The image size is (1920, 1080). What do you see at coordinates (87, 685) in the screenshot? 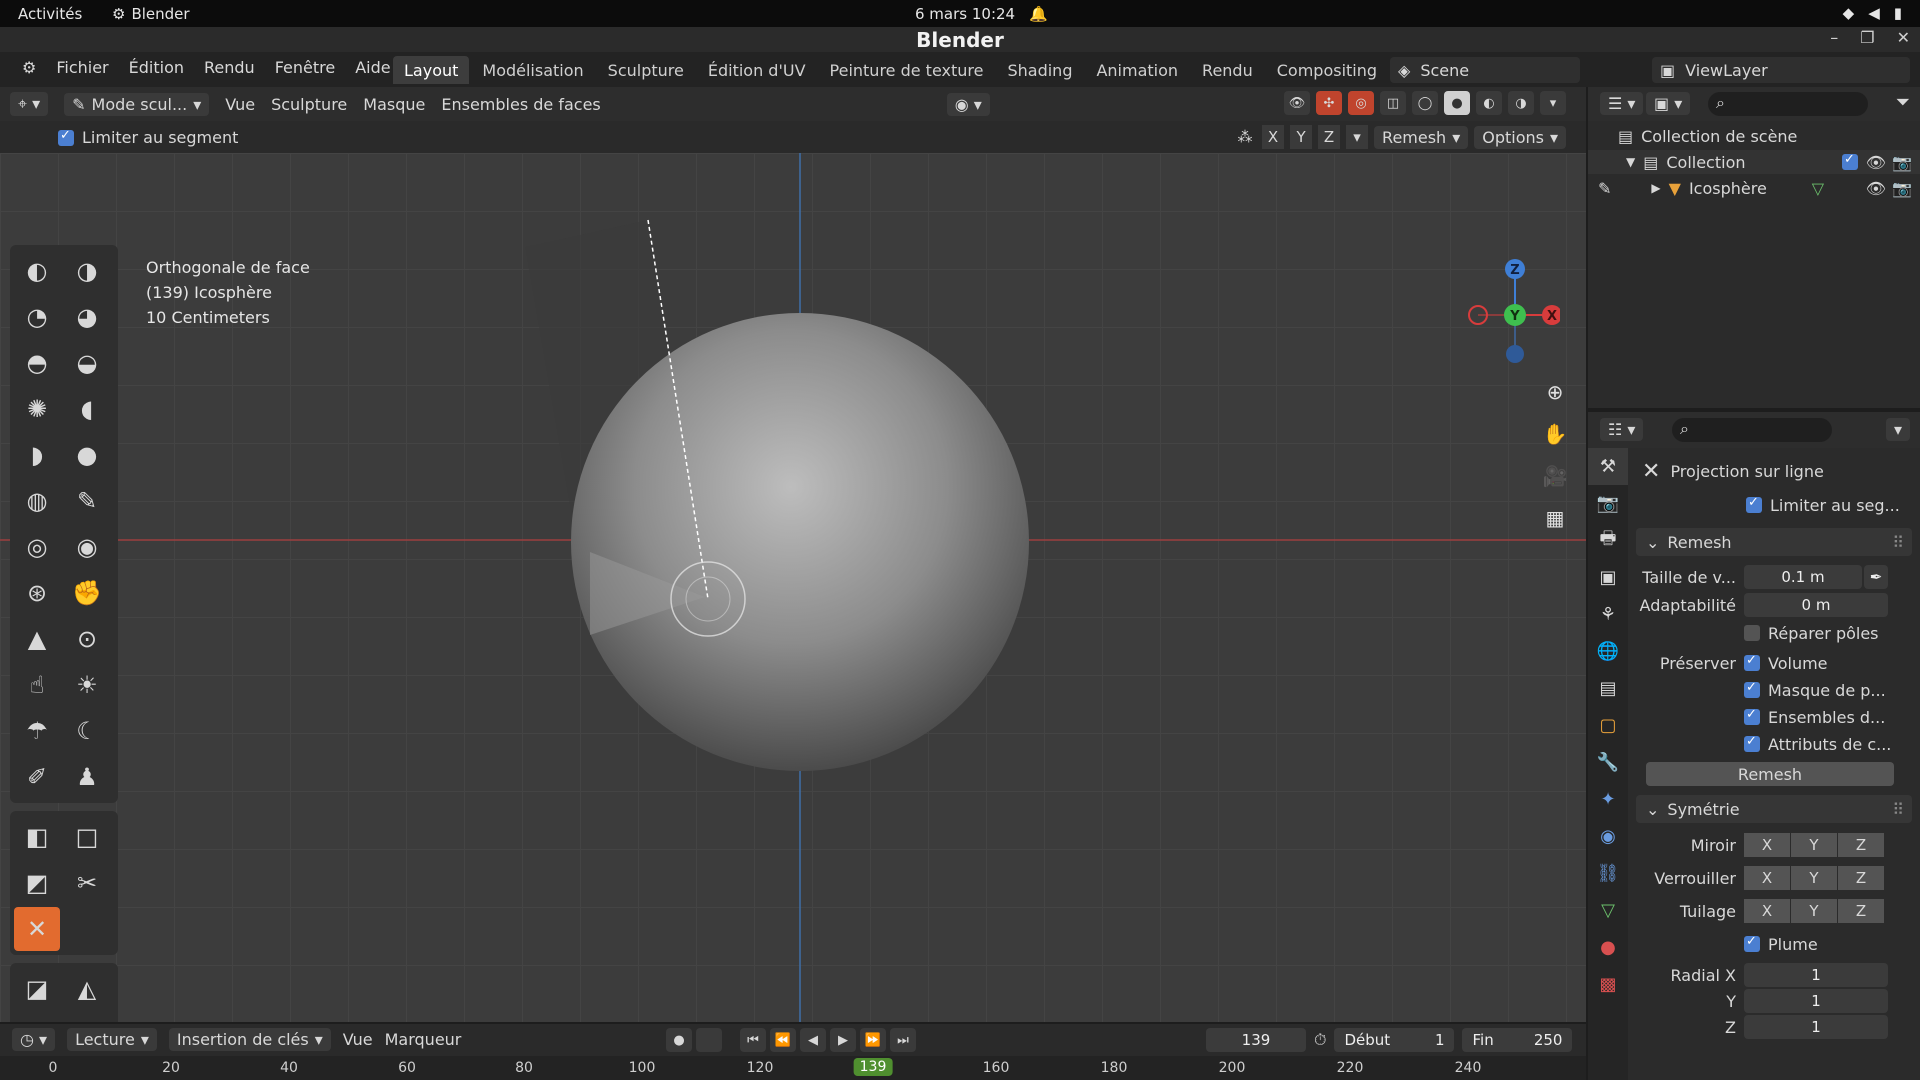
I see `pose-brush-icon: ☀` at bounding box center [87, 685].